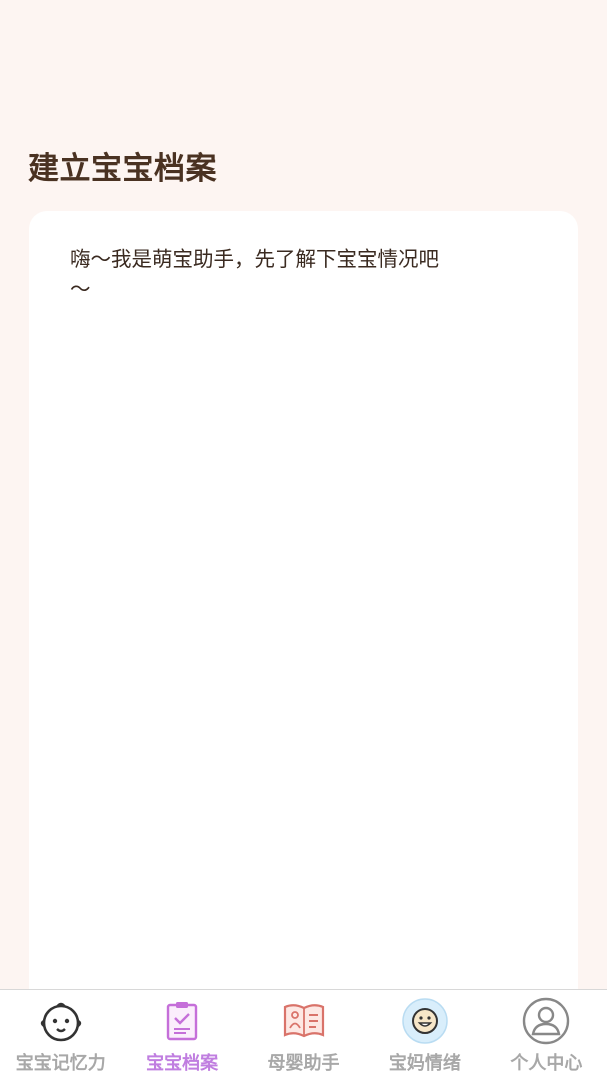 The height and width of the screenshot is (1080, 607). I want to click on bottom-tab-bar: 宝宝记忆力 宝宝档案 母婴助手 宝妈情绪 个人中心, so click(303, 1034).